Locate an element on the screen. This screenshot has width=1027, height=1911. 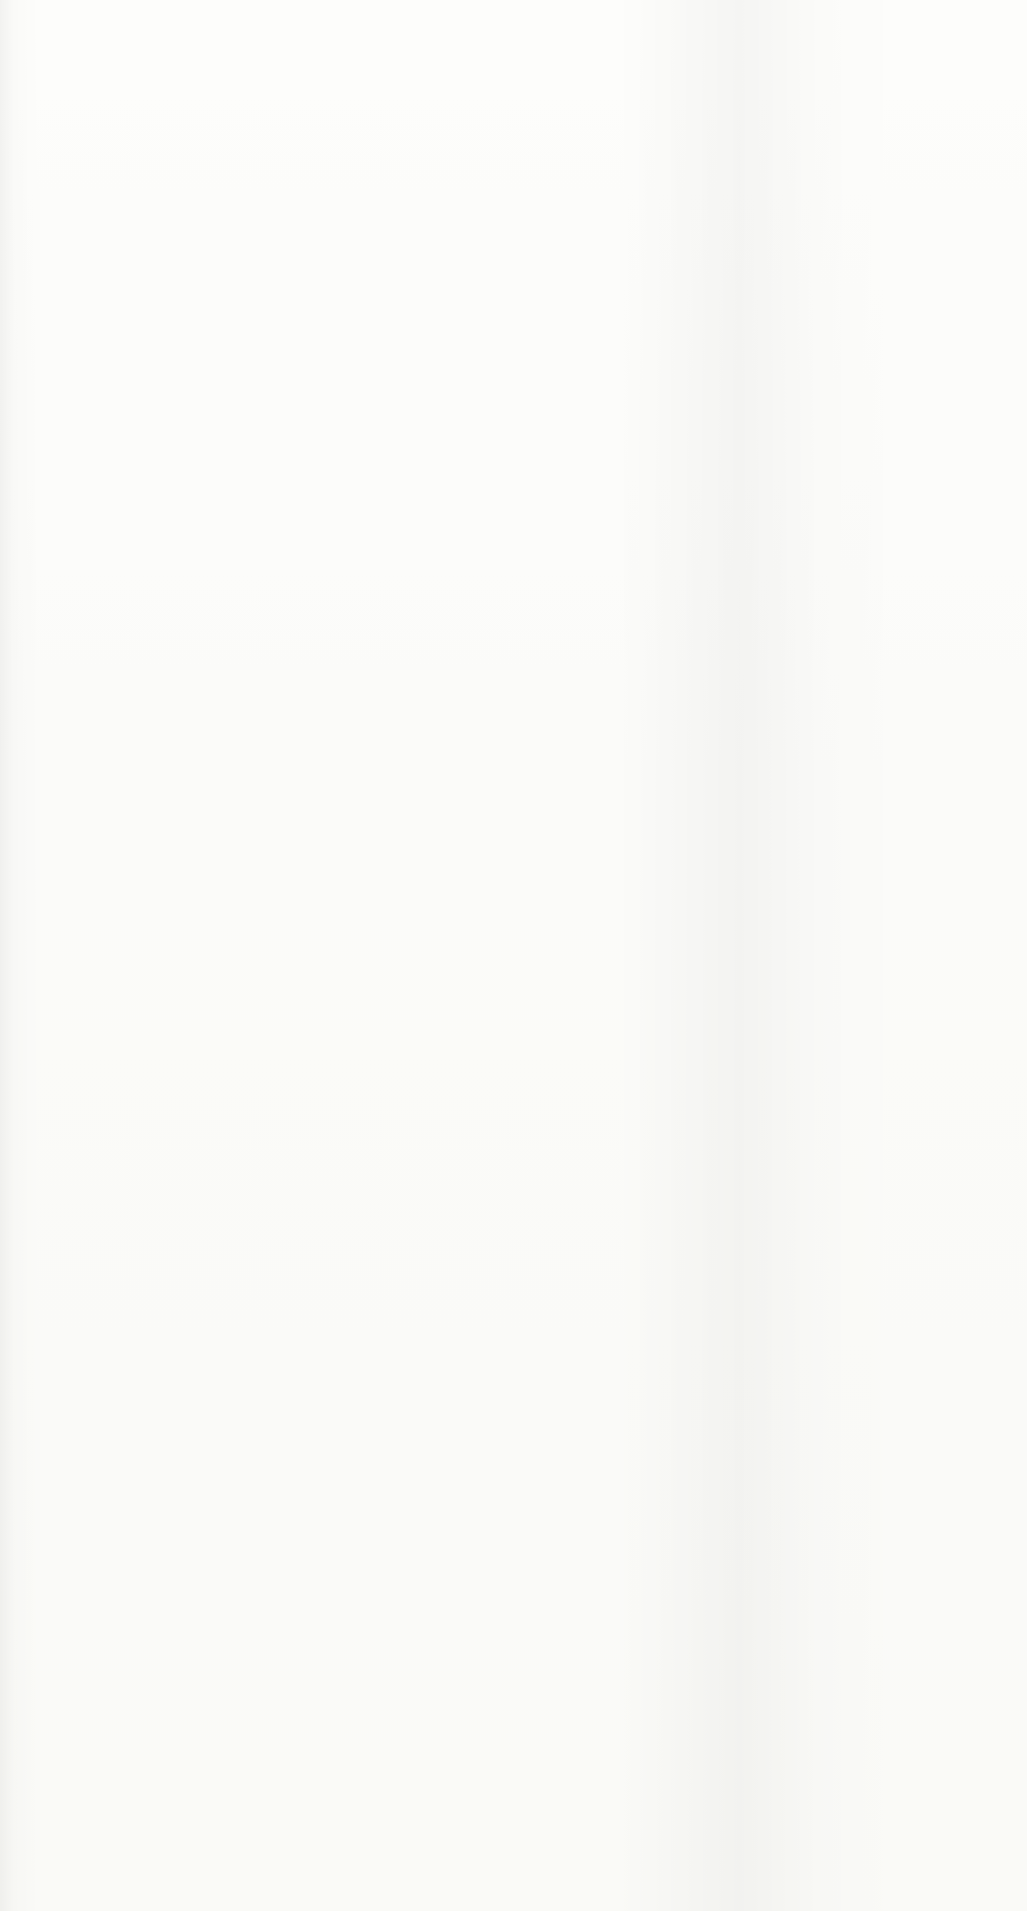
connector-detail-line: Red = Positive is located at coordinates (246, 394).